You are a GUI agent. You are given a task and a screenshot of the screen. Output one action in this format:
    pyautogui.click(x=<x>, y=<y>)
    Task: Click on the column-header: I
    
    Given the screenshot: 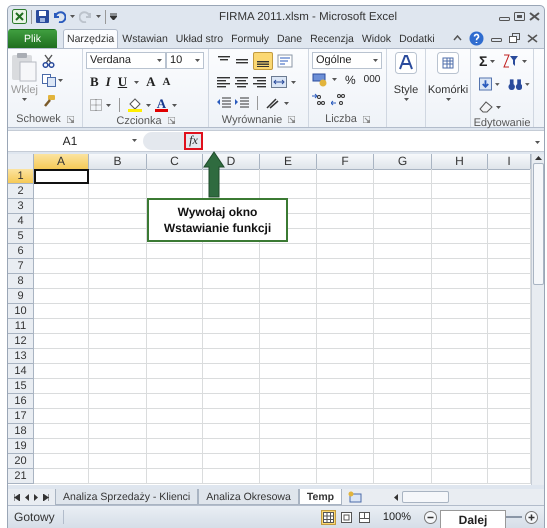 What is the action you would take?
    pyautogui.click(x=509, y=162)
    